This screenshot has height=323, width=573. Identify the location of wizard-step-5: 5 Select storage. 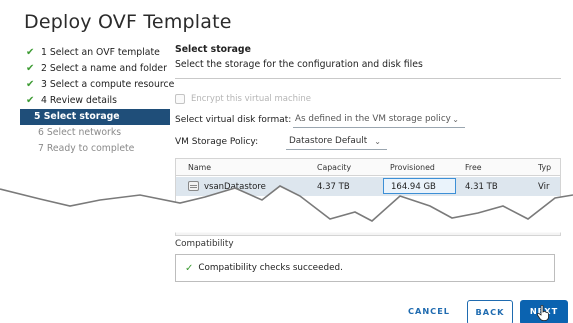
(95, 117).